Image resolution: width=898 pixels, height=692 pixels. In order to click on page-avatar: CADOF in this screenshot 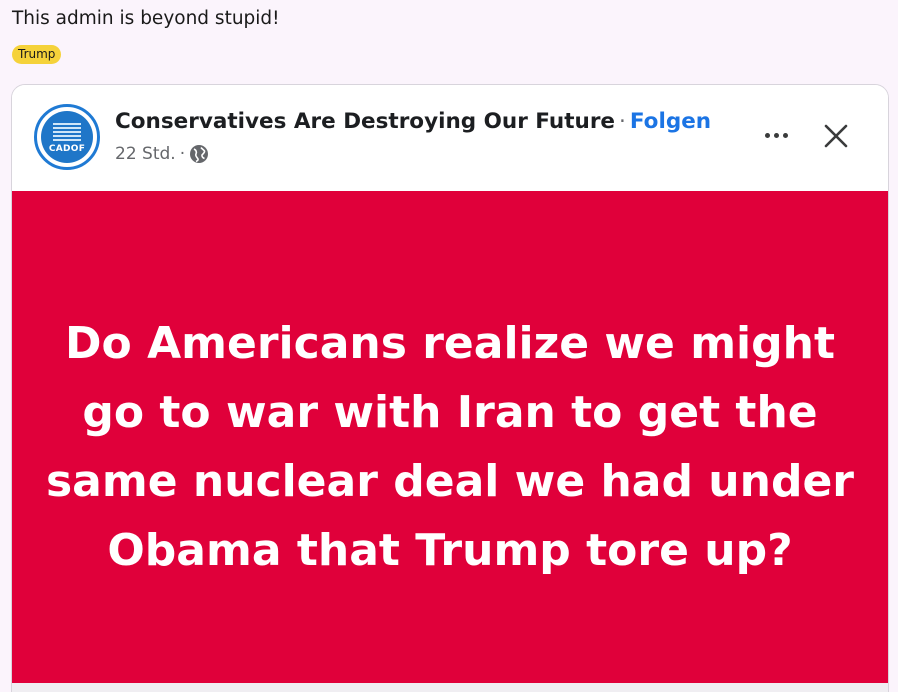, I will do `click(67, 137)`.